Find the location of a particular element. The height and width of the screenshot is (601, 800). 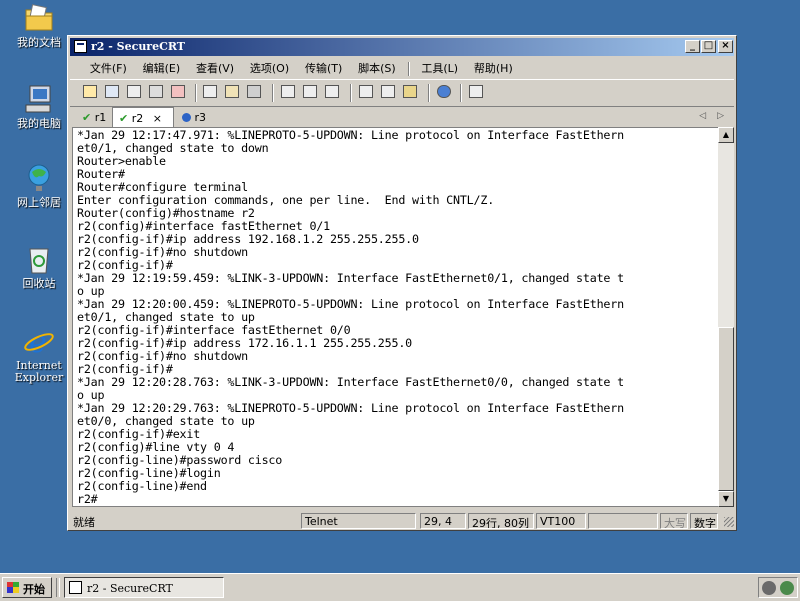

status-ready: 就绪 is located at coordinates (84, 522).